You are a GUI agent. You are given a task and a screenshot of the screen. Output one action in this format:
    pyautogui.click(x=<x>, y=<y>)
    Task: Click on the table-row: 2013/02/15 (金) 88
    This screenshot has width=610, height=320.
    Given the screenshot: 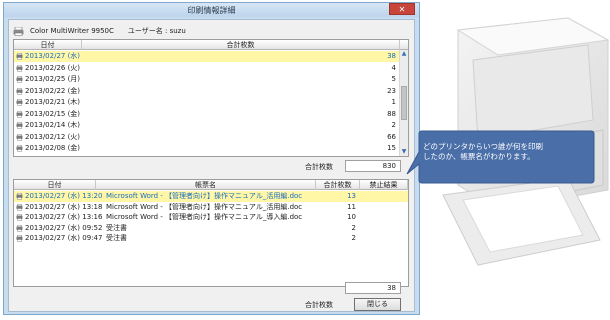 What is the action you would take?
    pyautogui.click(x=211, y=114)
    